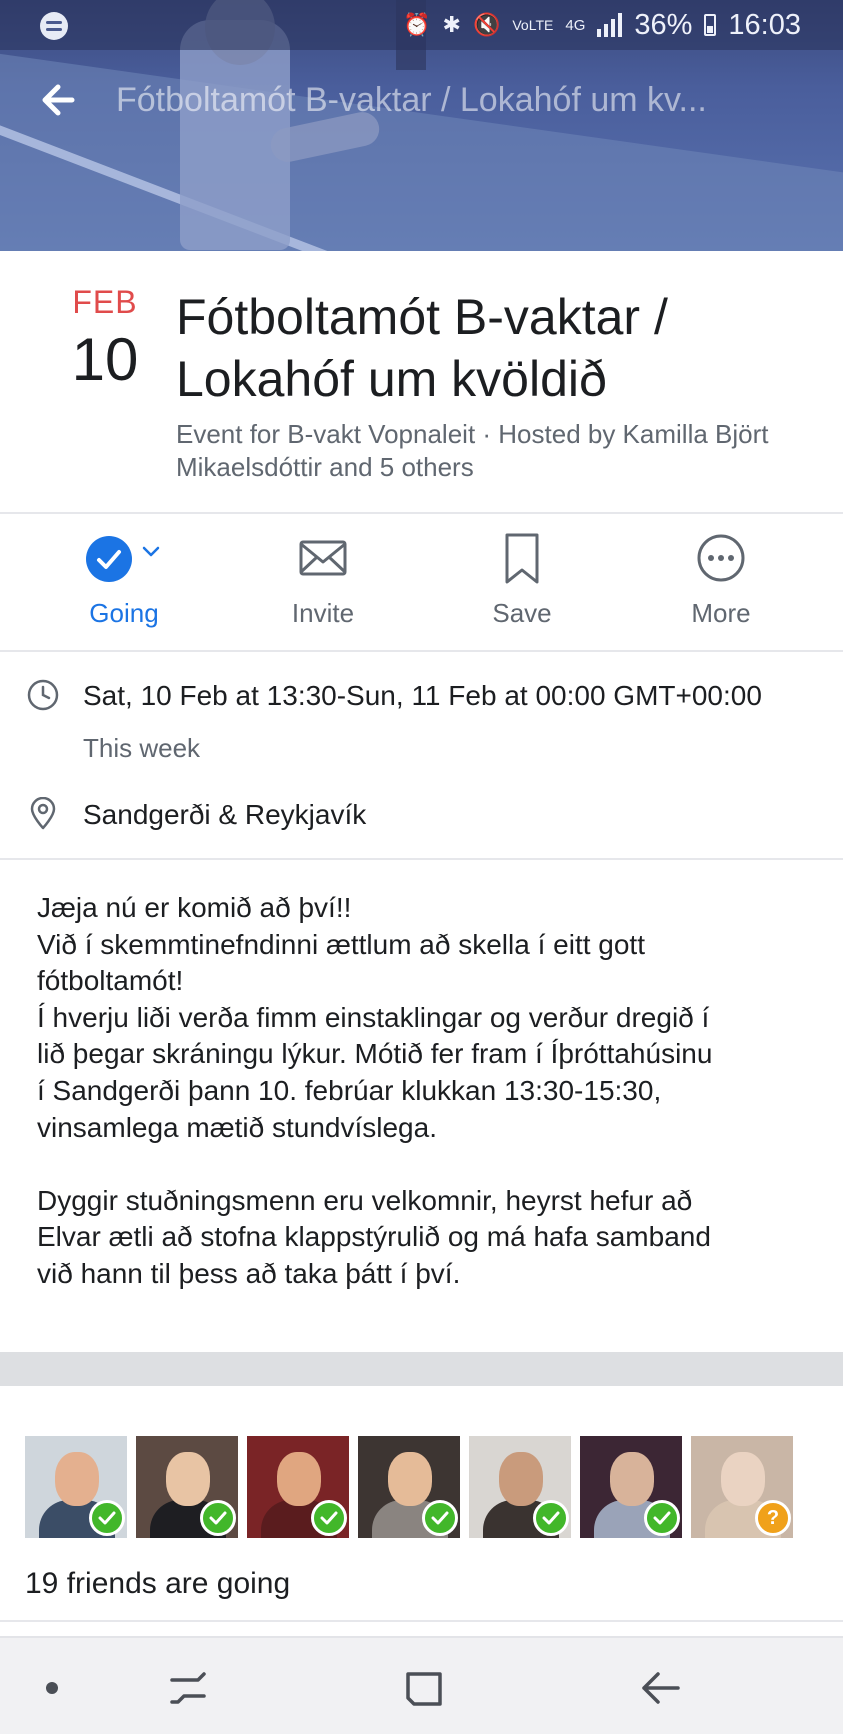 The width and height of the screenshot is (843, 1734). What do you see at coordinates (660, 1688) in the screenshot?
I see `back-nav-icon` at bounding box center [660, 1688].